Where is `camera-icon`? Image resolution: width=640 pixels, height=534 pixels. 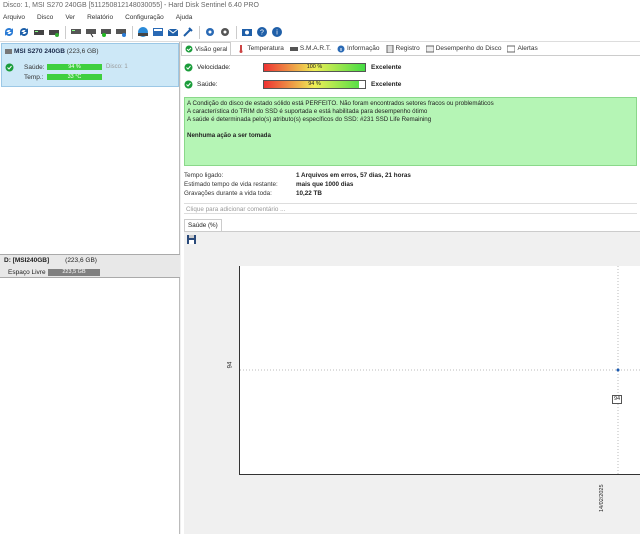 camera-icon is located at coordinates (246, 32).